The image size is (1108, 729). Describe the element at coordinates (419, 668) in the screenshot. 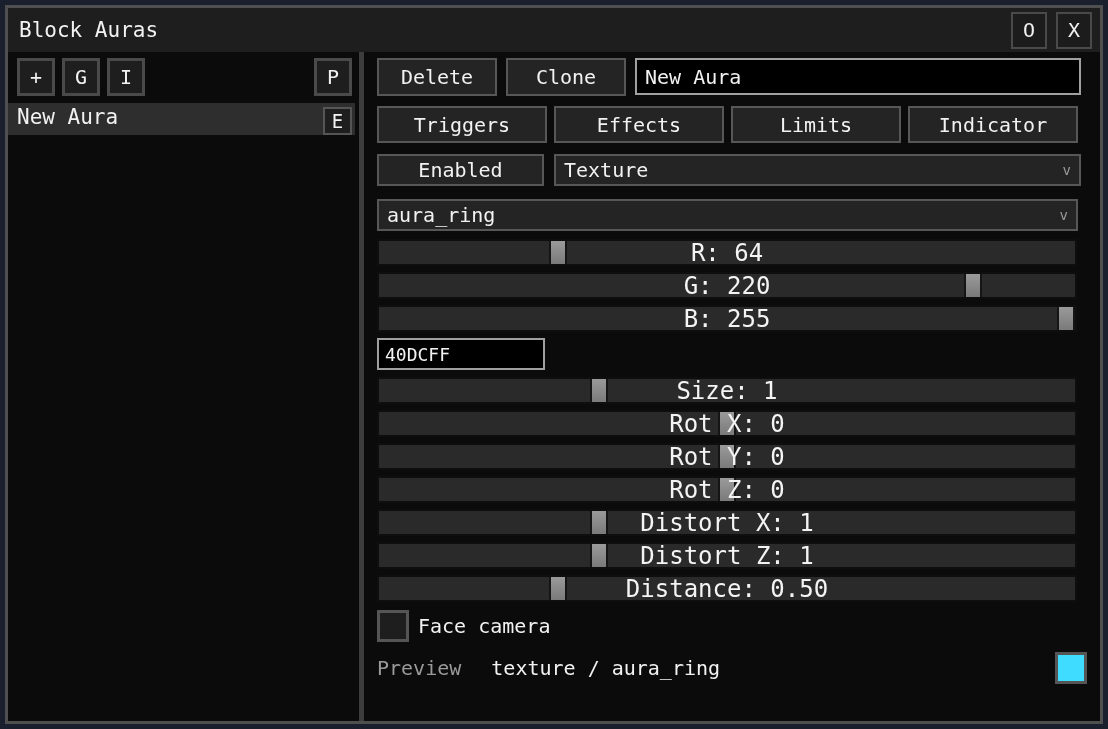

I see `preview-label: Preview` at that location.